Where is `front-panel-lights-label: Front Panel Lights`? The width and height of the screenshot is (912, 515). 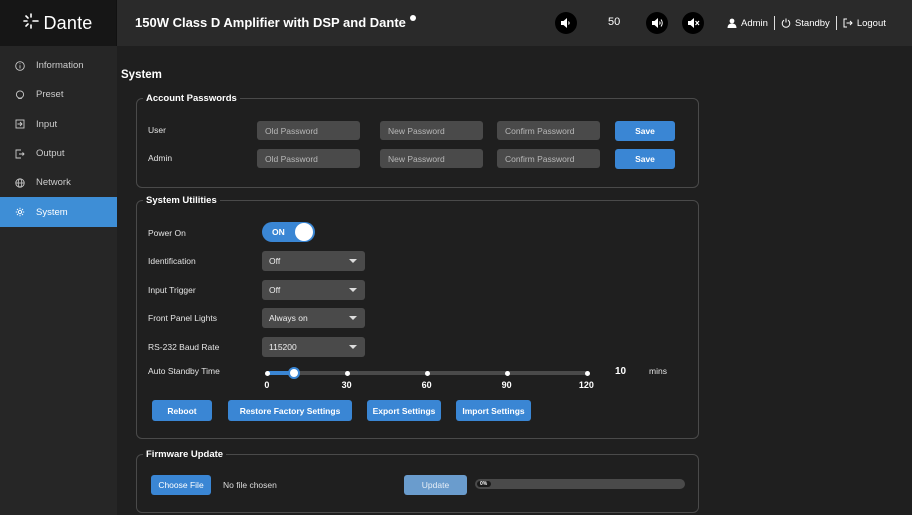 front-panel-lights-label: Front Panel Lights is located at coordinates (182, 318).